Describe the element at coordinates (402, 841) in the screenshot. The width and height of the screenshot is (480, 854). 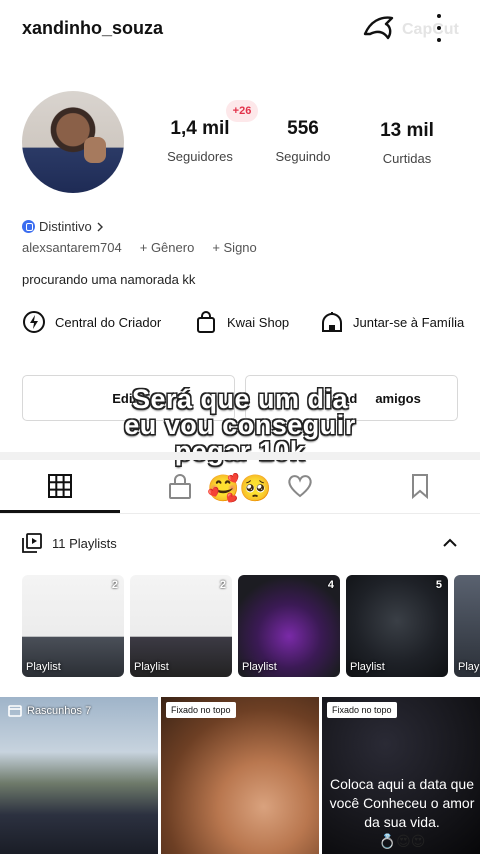
I see `video-caption-emojis: 💍😍😍` at that location.